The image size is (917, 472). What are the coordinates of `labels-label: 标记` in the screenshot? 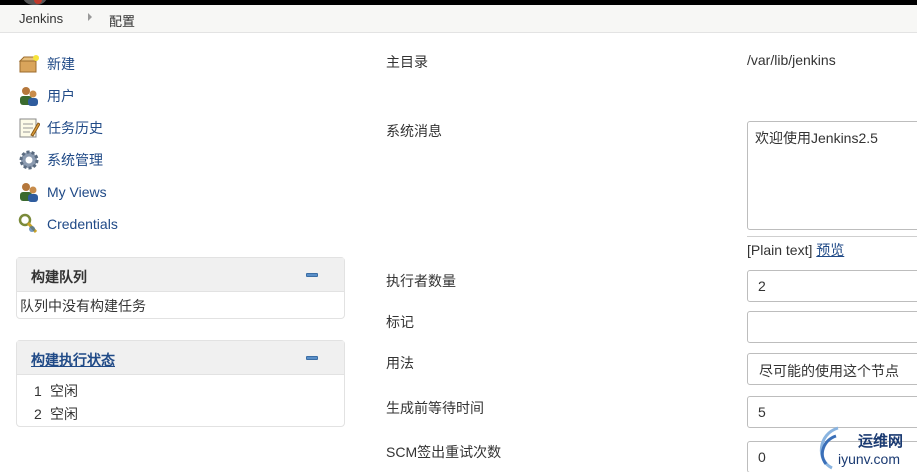 It's located at (400, 322).